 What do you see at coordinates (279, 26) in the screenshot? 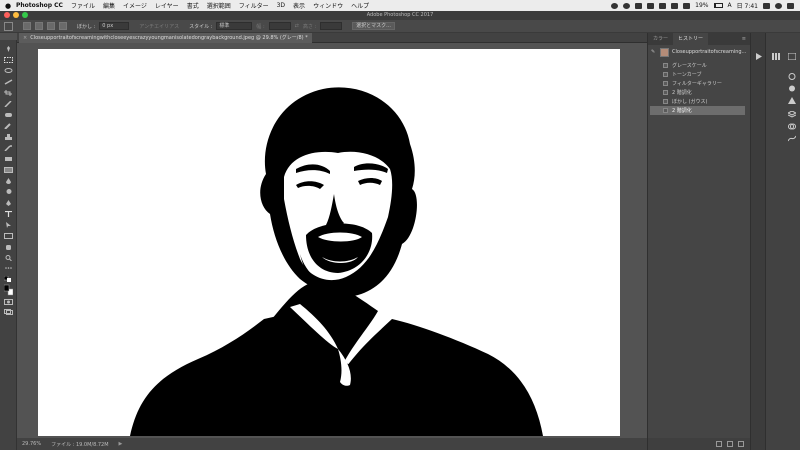
I see `width-input` at bounding box center [279, 26].